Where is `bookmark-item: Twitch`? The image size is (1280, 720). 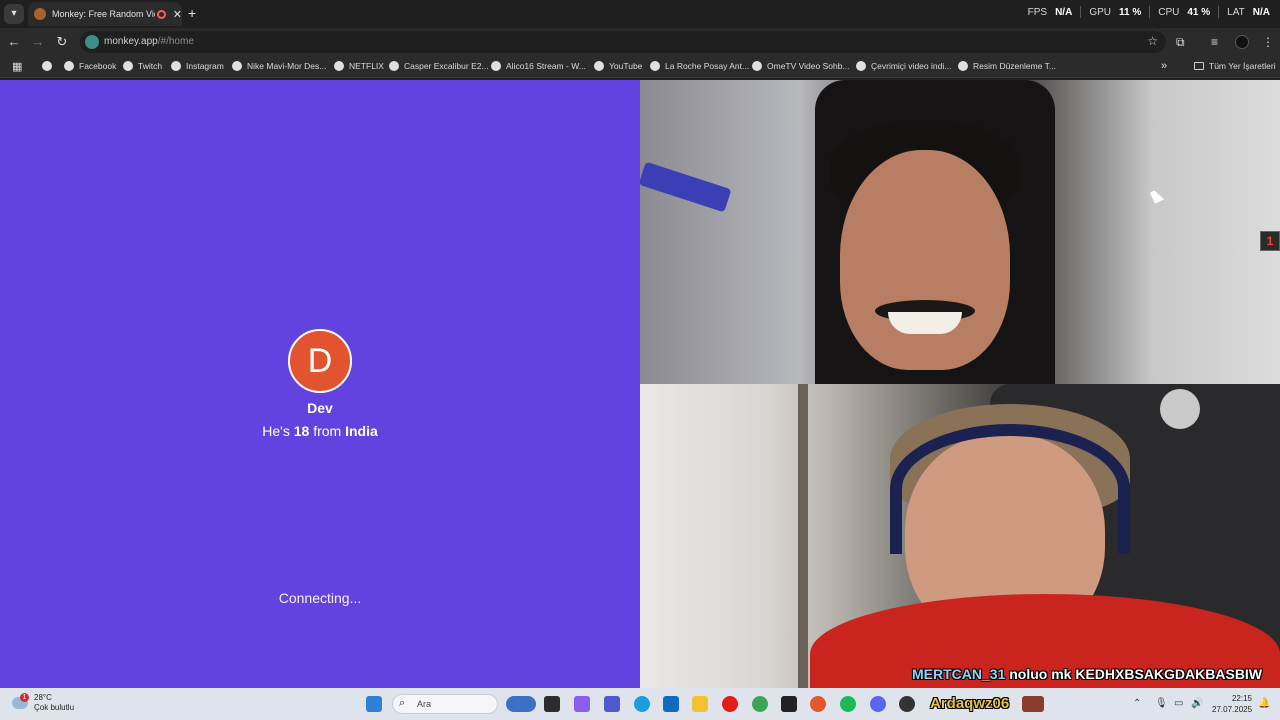 bookmark-item: Twitch is located at coordinates (142, 66).